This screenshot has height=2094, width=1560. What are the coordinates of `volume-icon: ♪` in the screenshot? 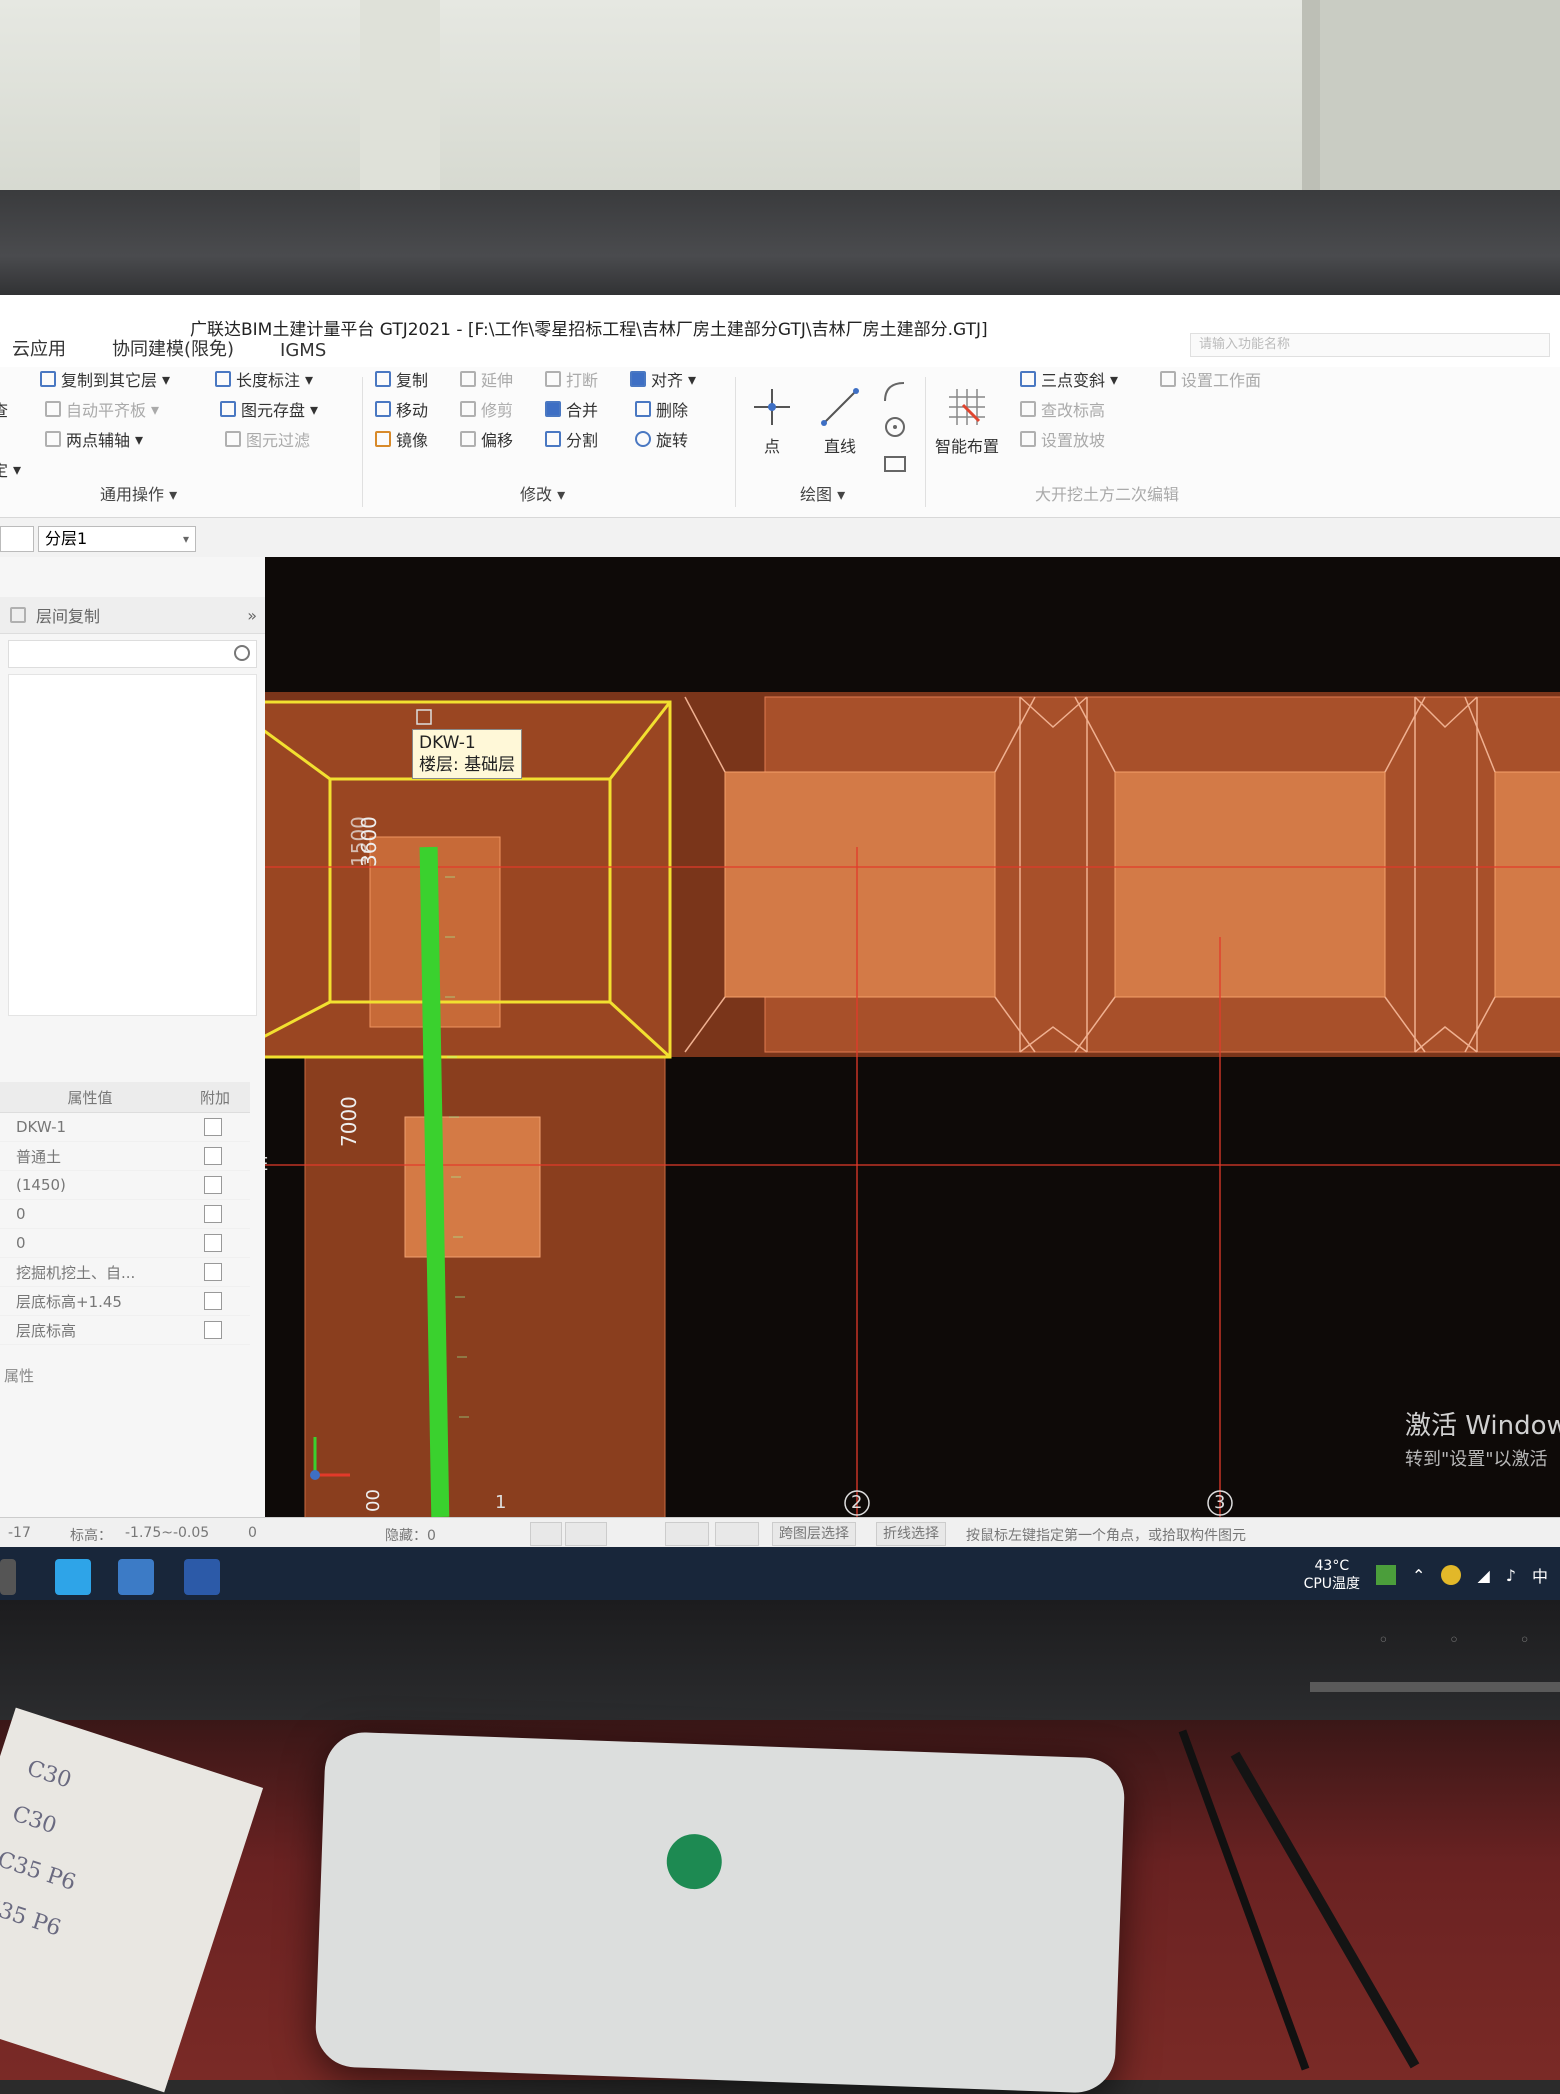 It's located at (1511, 1575).